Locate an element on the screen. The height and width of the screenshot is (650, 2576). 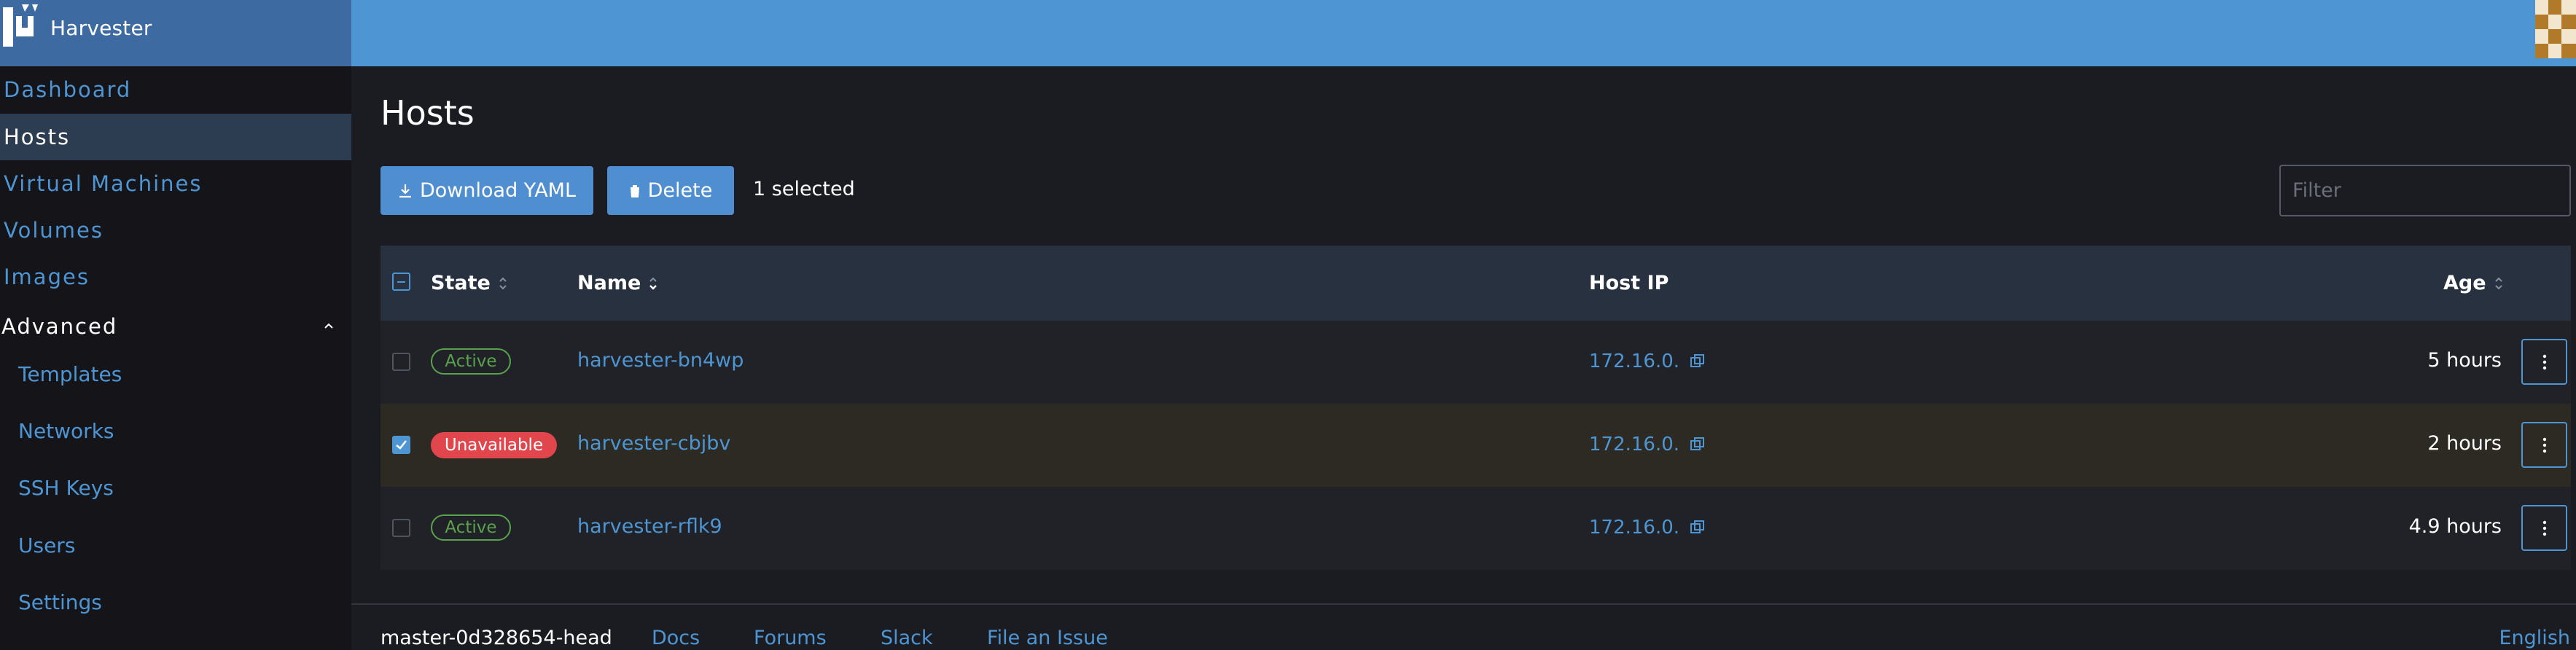
download-icon is located at coordinates (405, 190).